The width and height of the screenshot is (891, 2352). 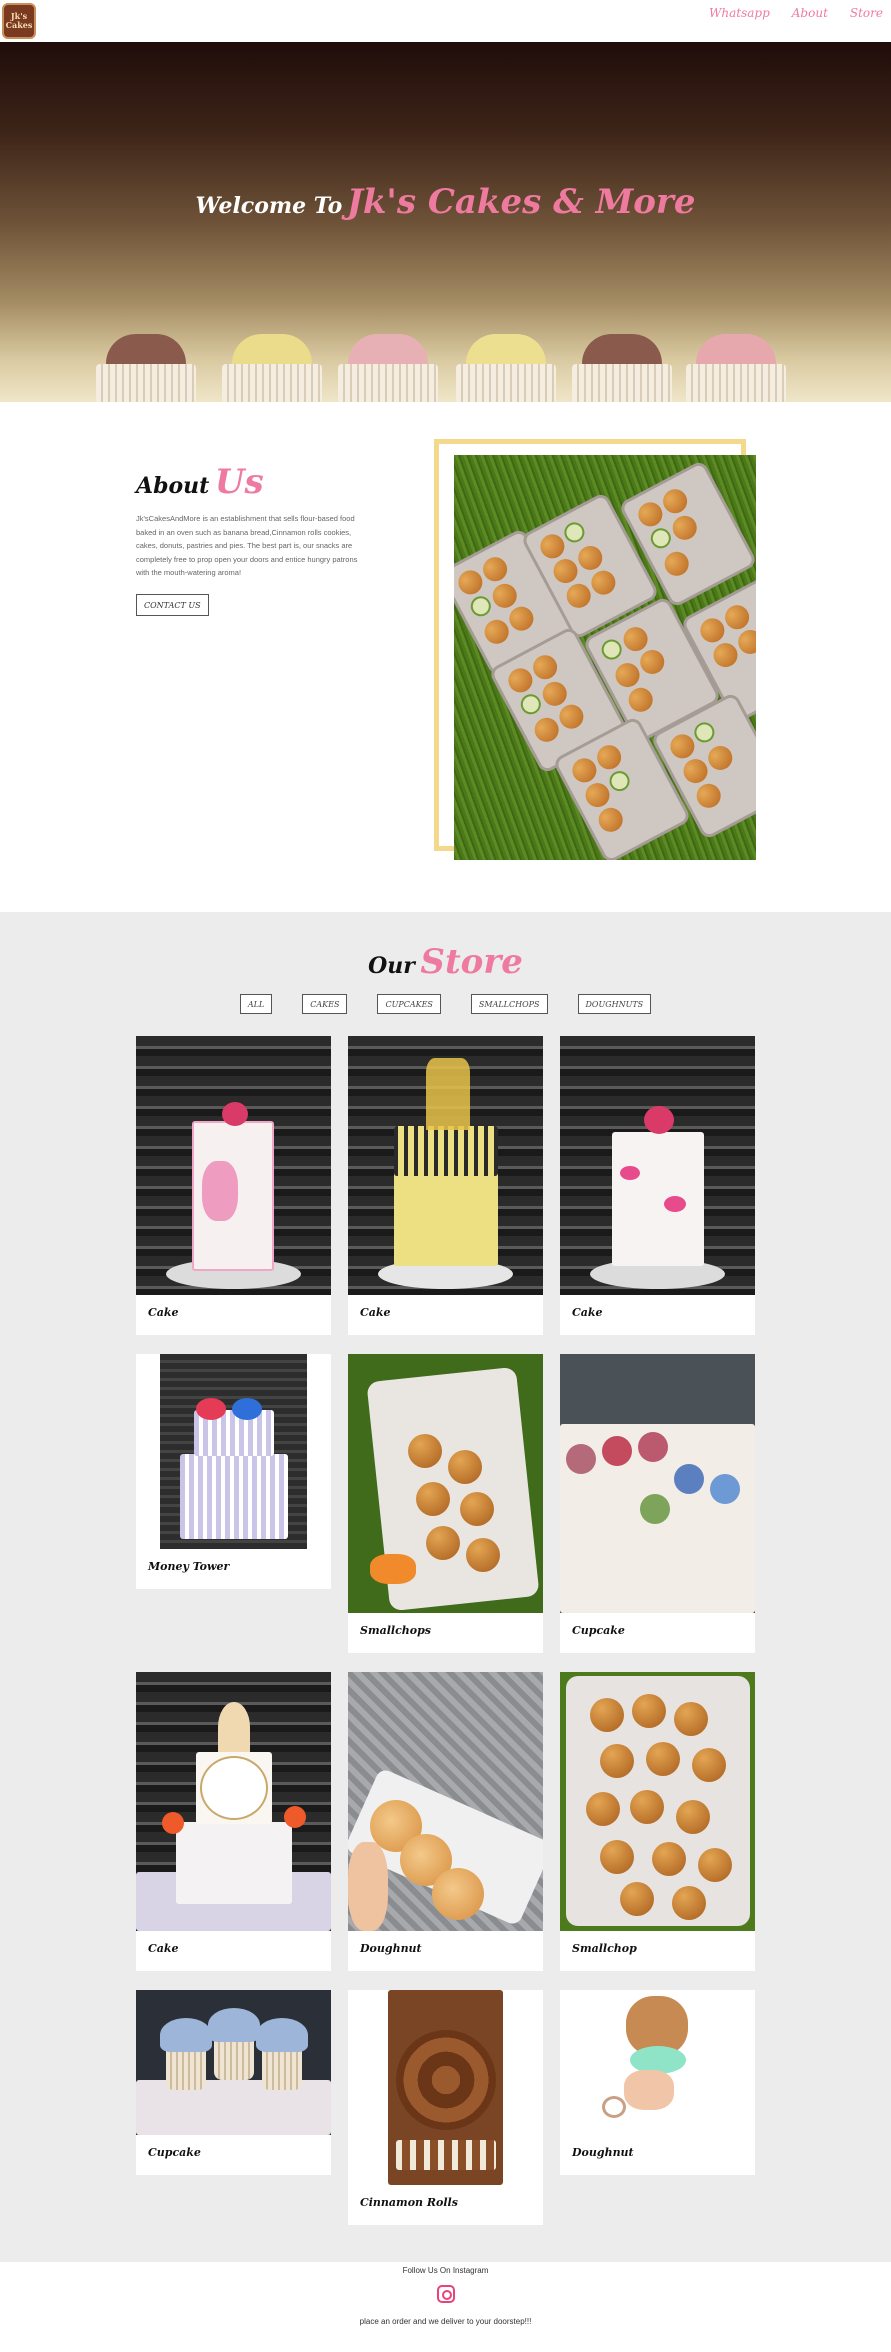 I want to click on product-label: Cinnamon Rolls, so click(x=409, y=2202).